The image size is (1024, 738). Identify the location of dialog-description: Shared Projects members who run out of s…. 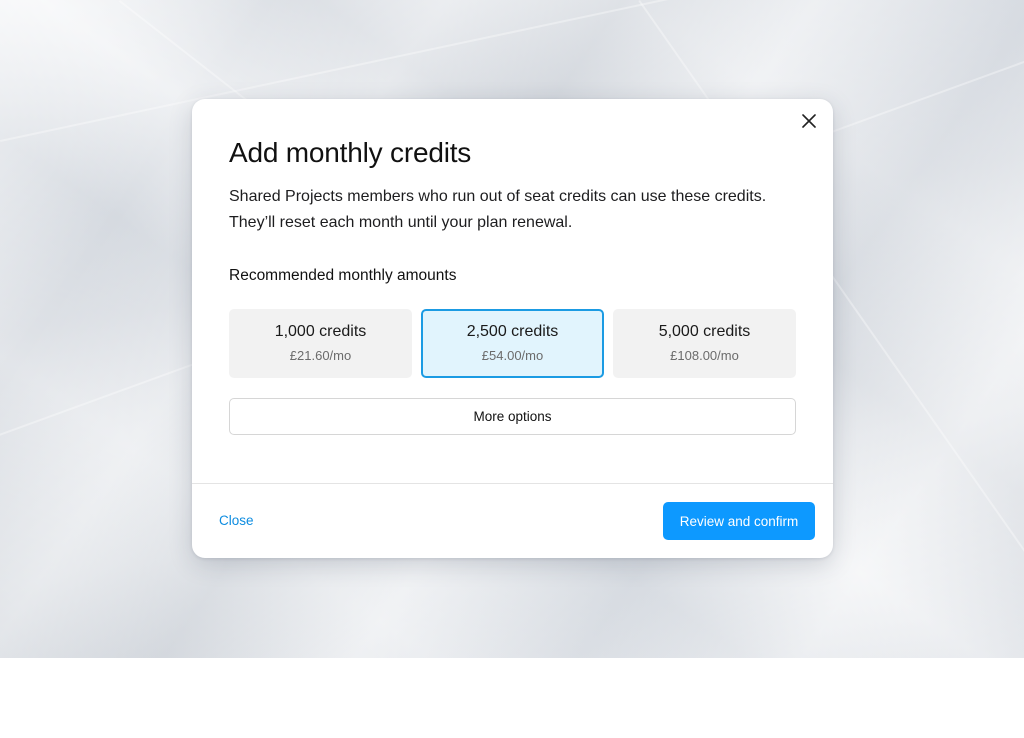
(498, 209).